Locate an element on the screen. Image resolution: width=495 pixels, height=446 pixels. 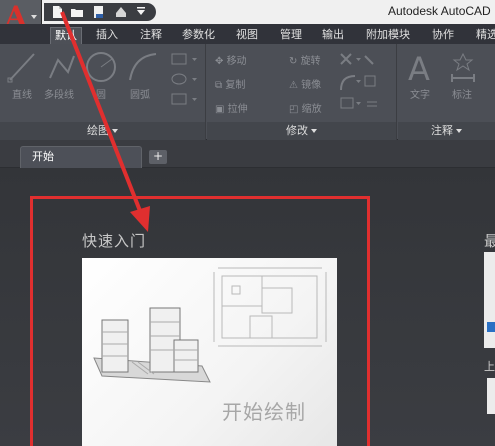
line-tool-label: 直线 is located at coordinates (22, 95).